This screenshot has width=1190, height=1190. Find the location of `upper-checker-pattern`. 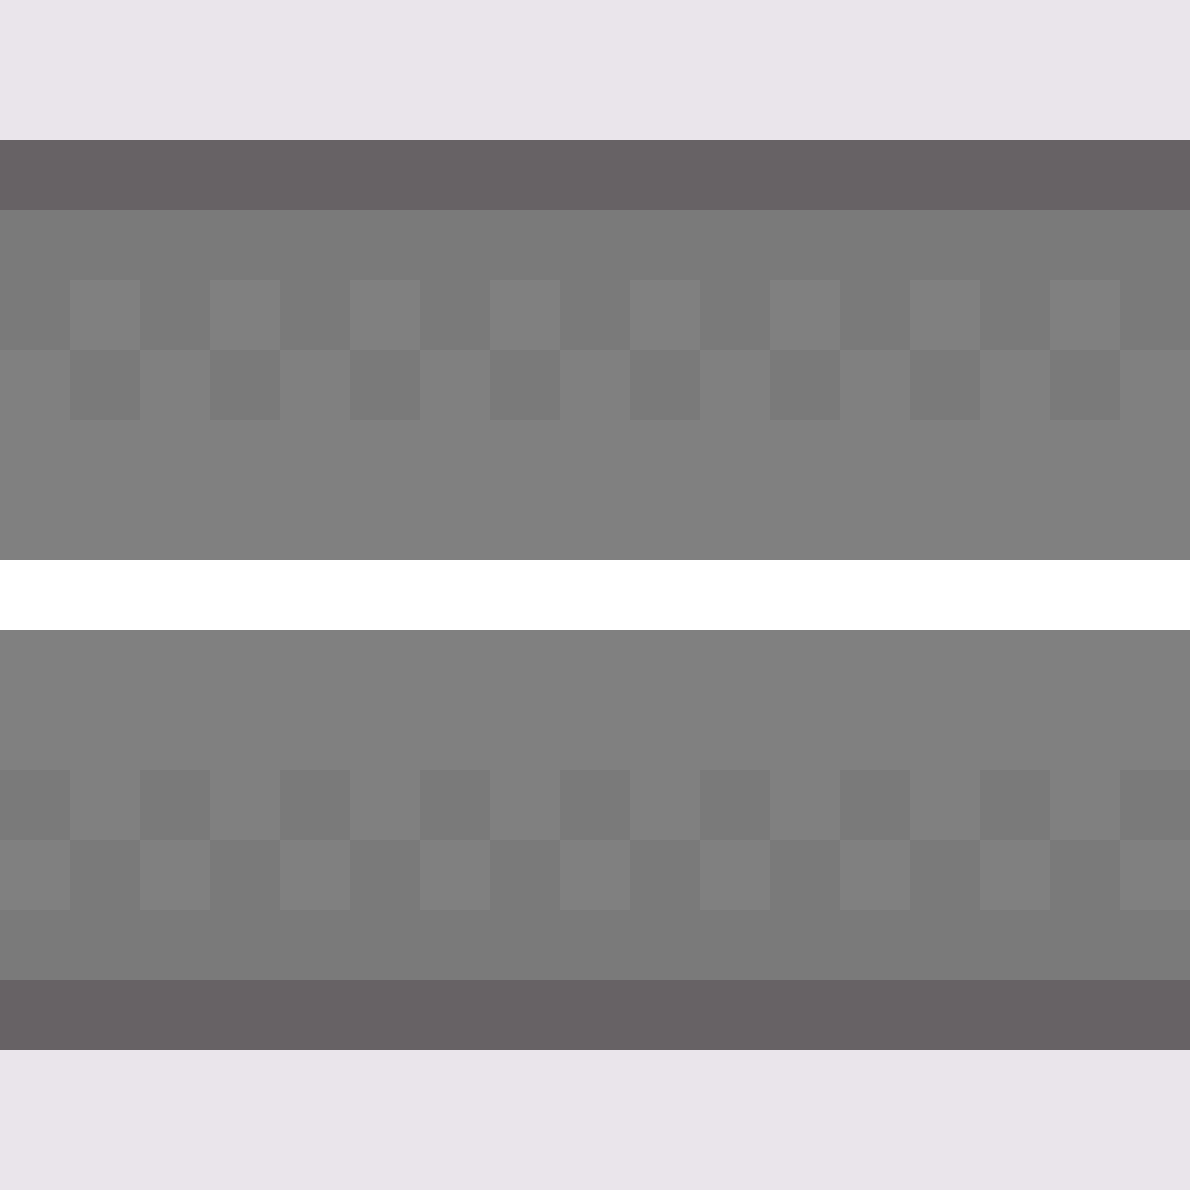

upper-checker-pattern is located at coordinates (595, 350).